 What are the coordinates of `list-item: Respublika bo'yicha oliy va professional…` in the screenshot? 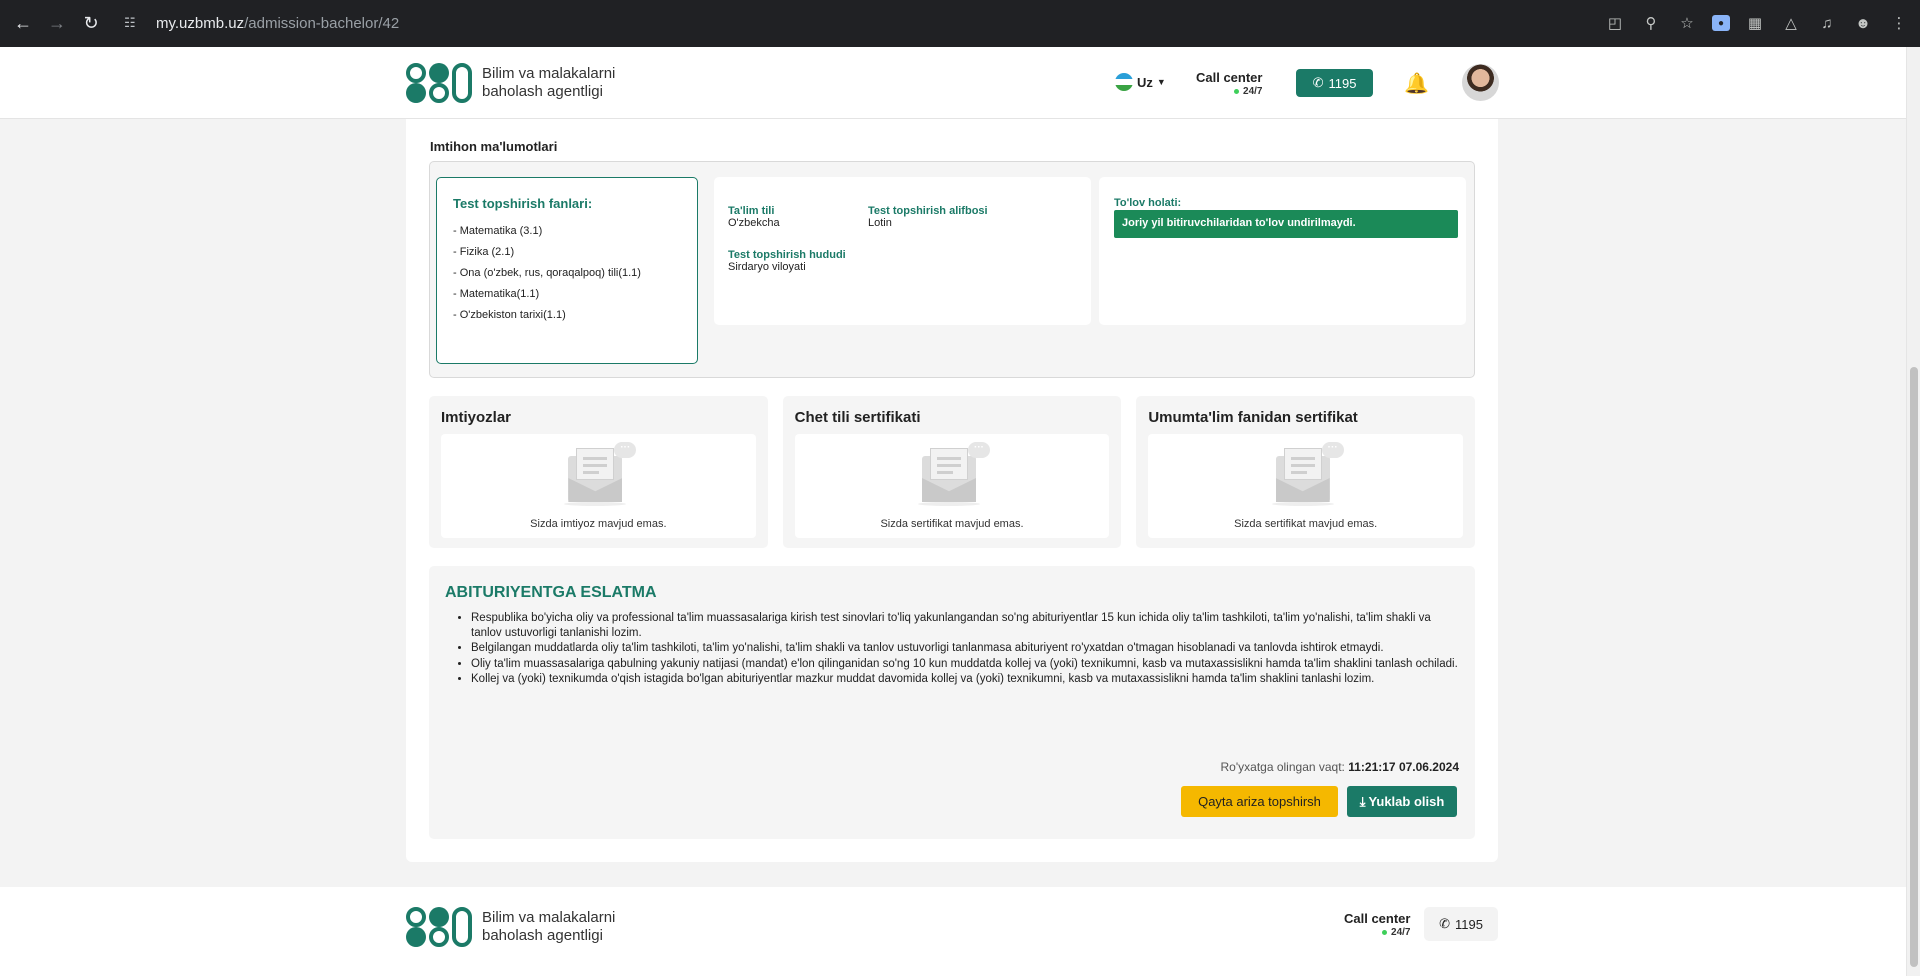 It's located at (966, 625).